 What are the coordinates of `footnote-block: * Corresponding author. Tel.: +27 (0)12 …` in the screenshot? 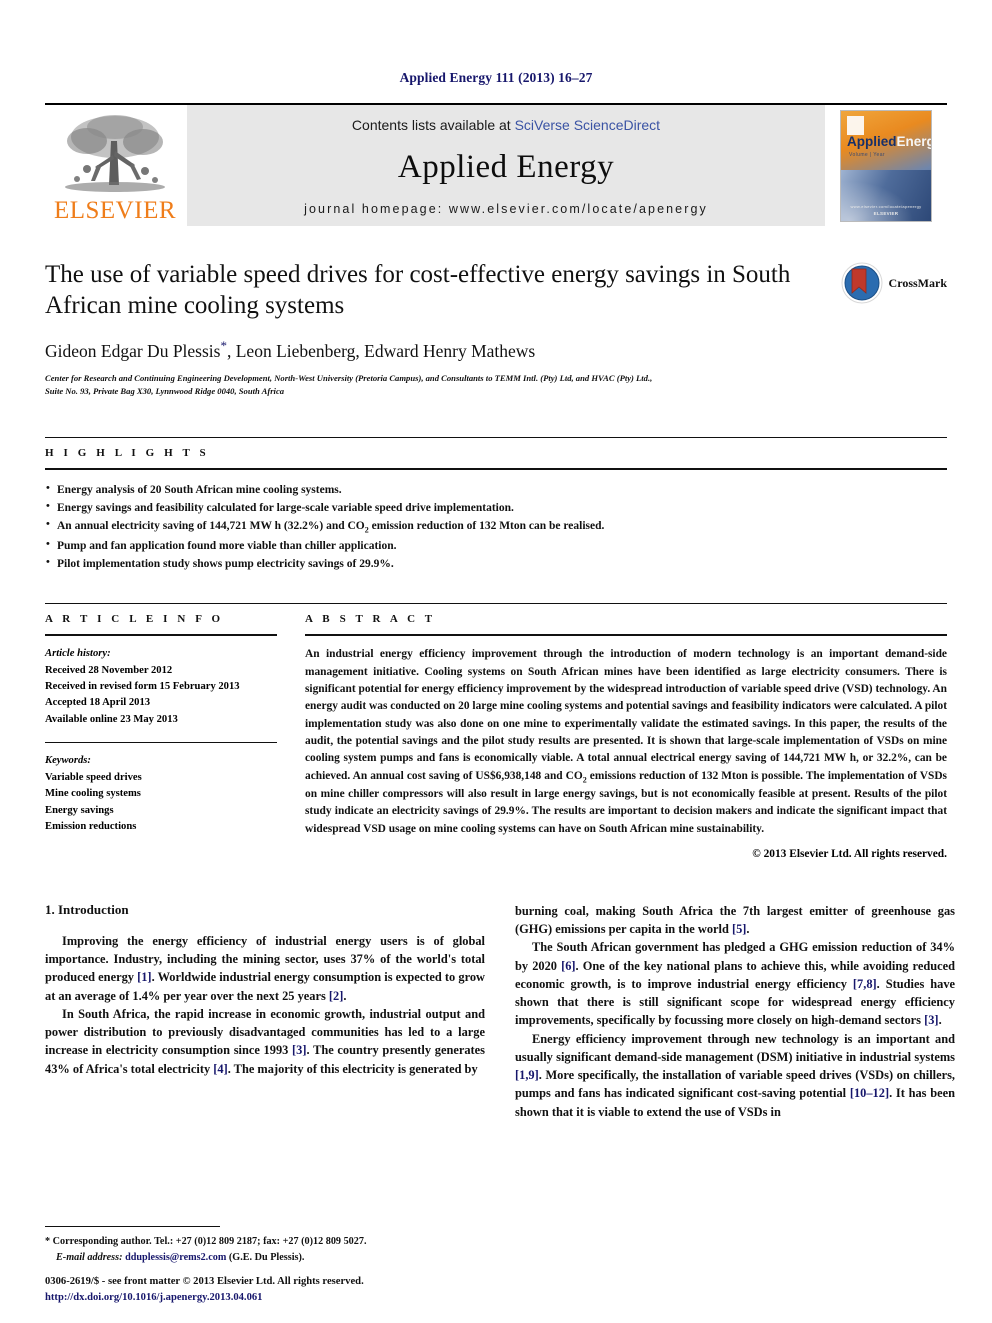 It's located at (265, 1245).